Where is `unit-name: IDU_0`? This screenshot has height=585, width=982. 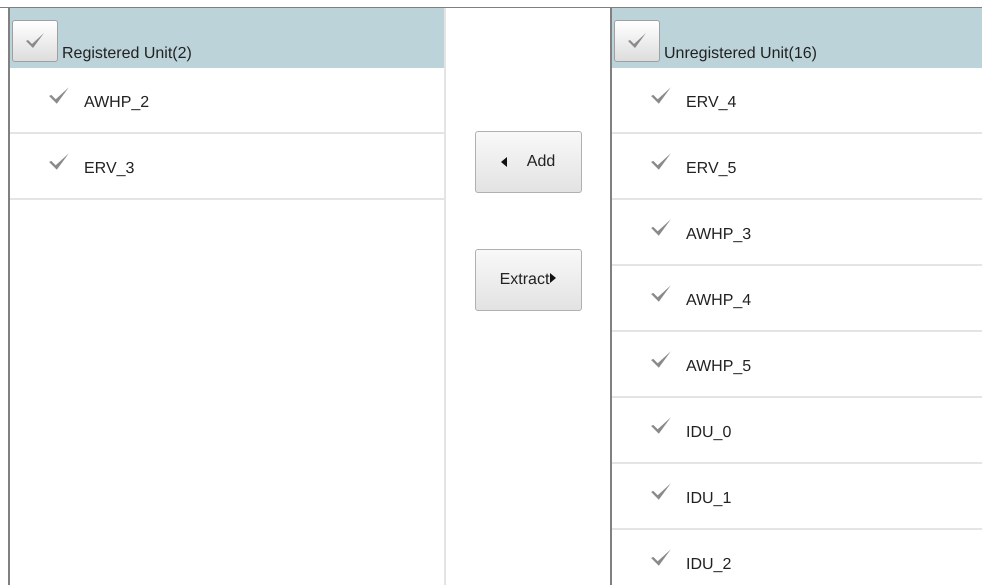
unit-name: IDU_0 is located at coordinates (709, 433).